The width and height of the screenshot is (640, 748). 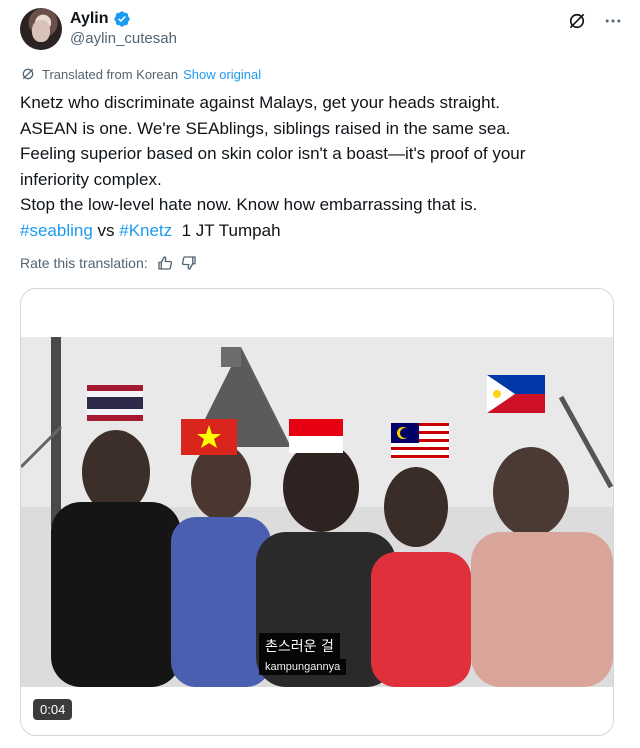 What do you see at coordinates (165, 263) in the screenshot?
I see `thumbs-up-icon` at bounding box center [165, 263].